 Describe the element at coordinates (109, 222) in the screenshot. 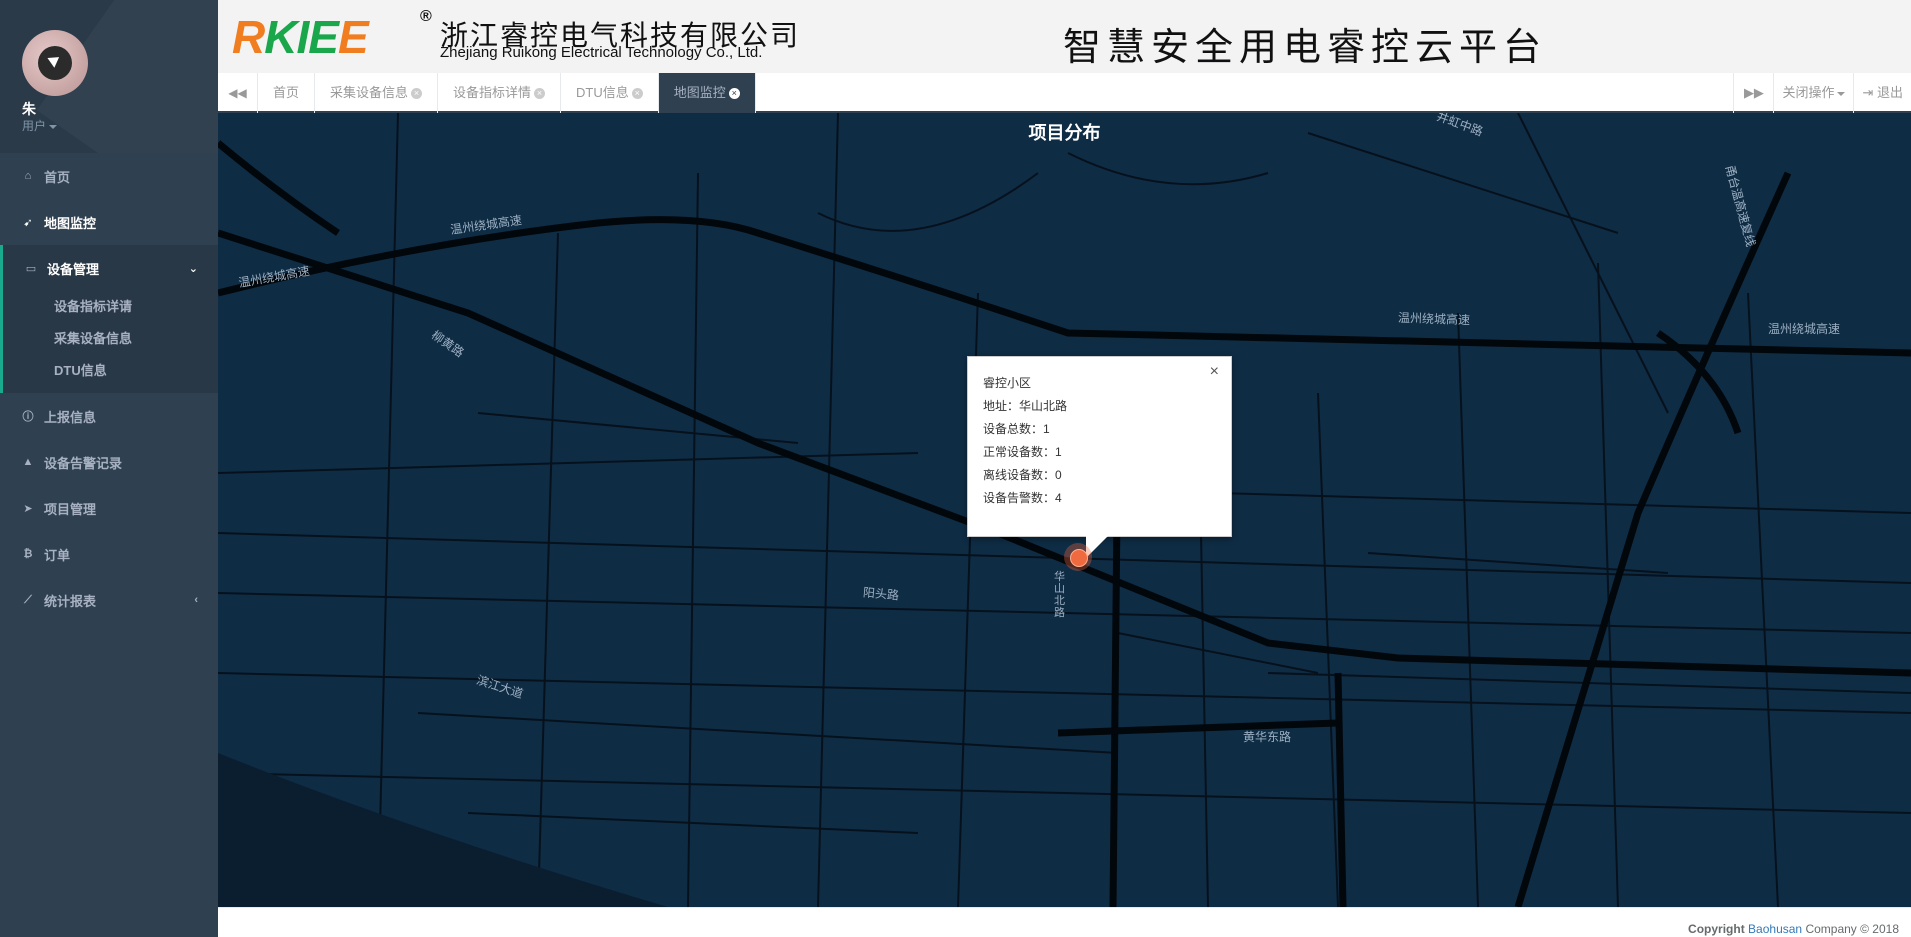

I see `sidebar-item-map-monitor: ➹ 地图监控` at that location.